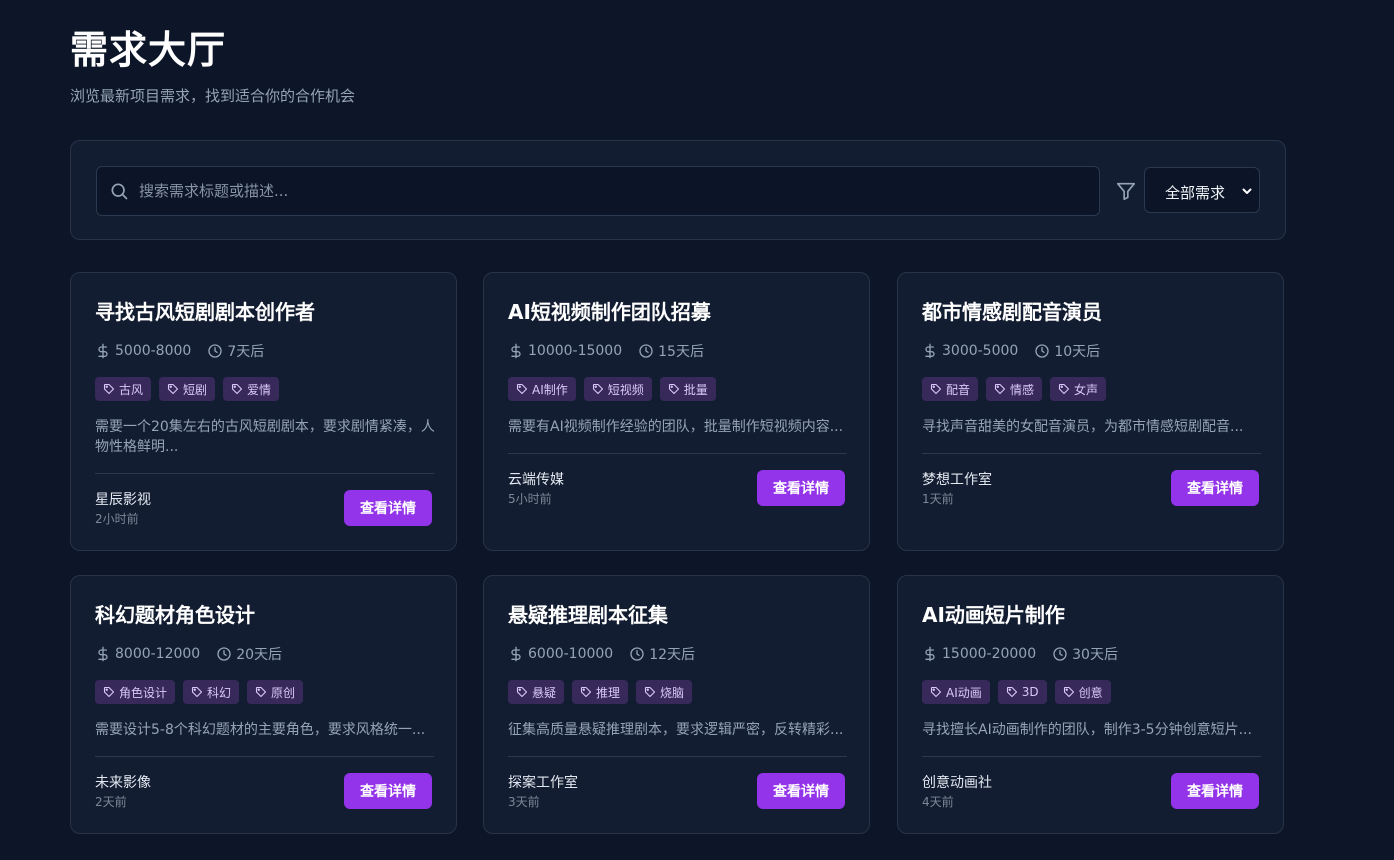  I want to click on tag: 情感, so click(1014, 389).